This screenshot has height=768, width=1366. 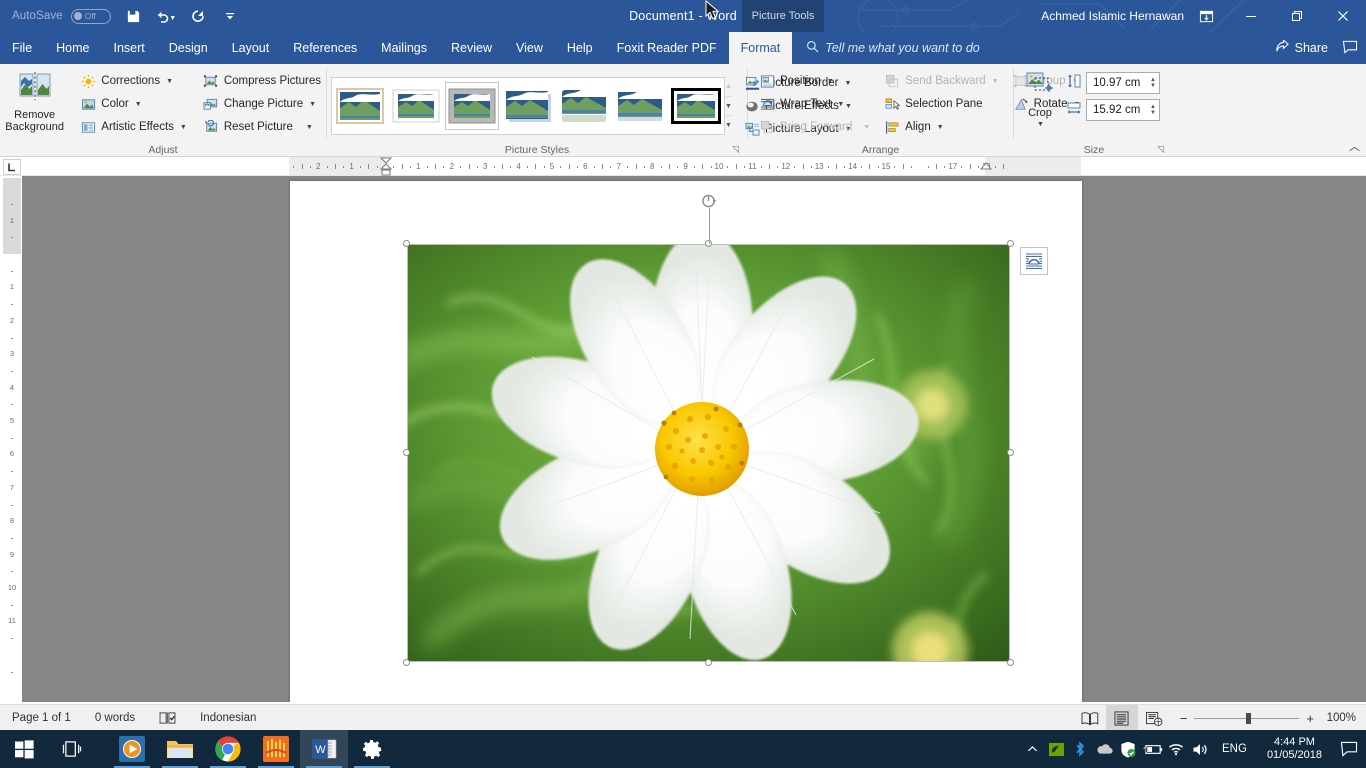 What do you see at coordinates (667, 48) in the screenshot?
I see `tab-foxit-reader-pdf: Foxit Reader PDF` at bounding box center [667, 48].